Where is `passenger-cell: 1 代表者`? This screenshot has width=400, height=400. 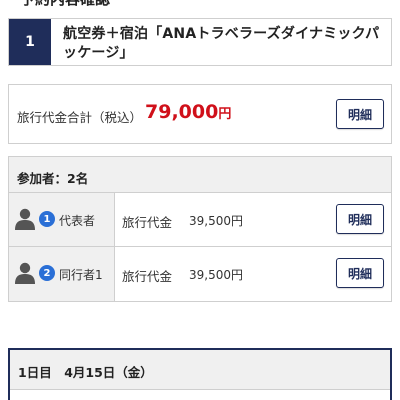 passenger-cell: 1 代表者 is located at coordinates (62, 219).